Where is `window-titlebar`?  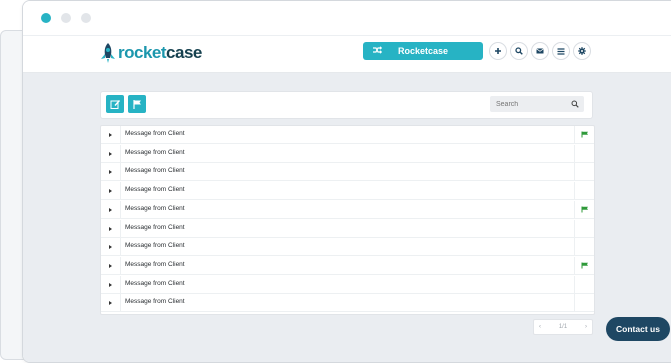 window-titlebar is located at coordinates (347, 18).